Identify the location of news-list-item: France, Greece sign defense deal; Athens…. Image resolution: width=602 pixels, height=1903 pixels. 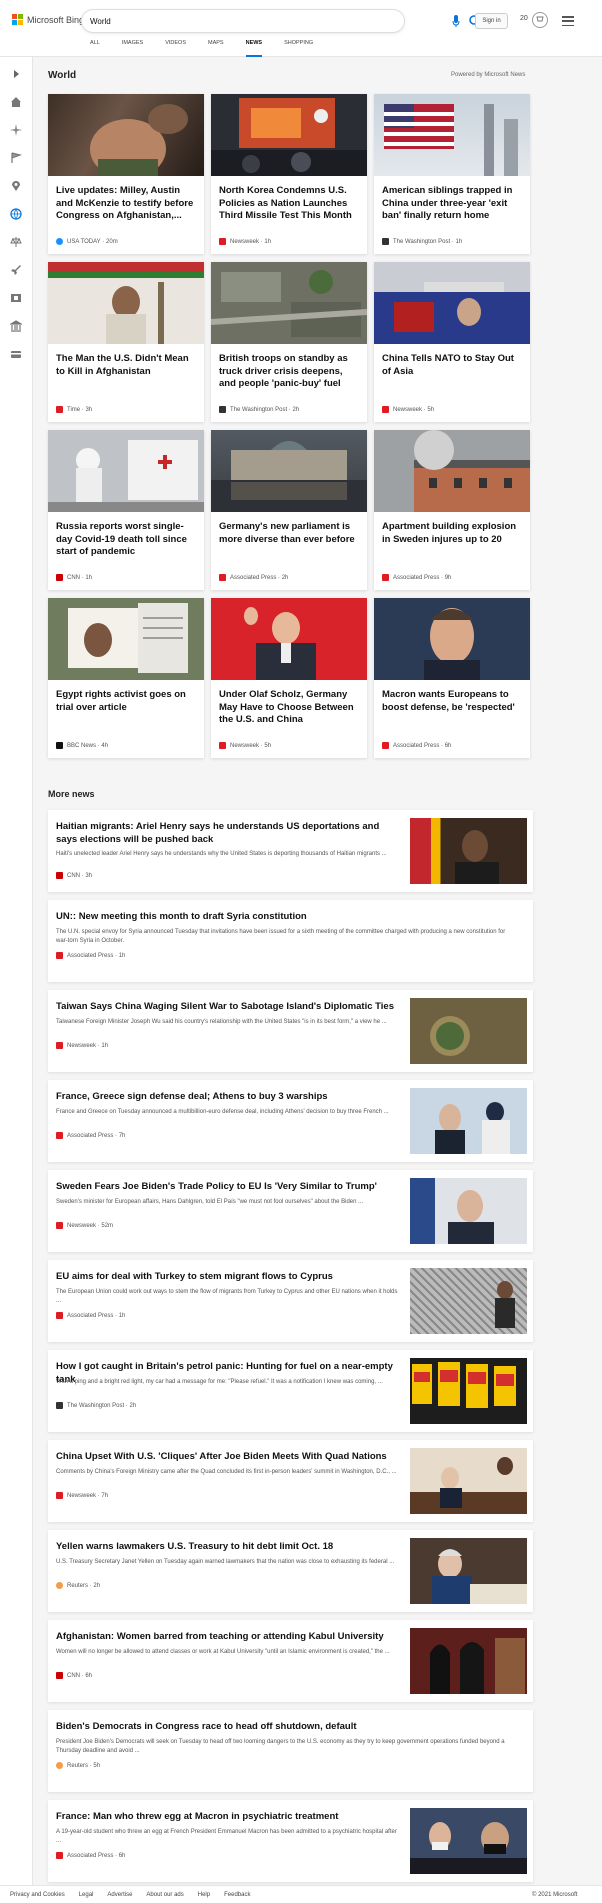
(290, 1121).